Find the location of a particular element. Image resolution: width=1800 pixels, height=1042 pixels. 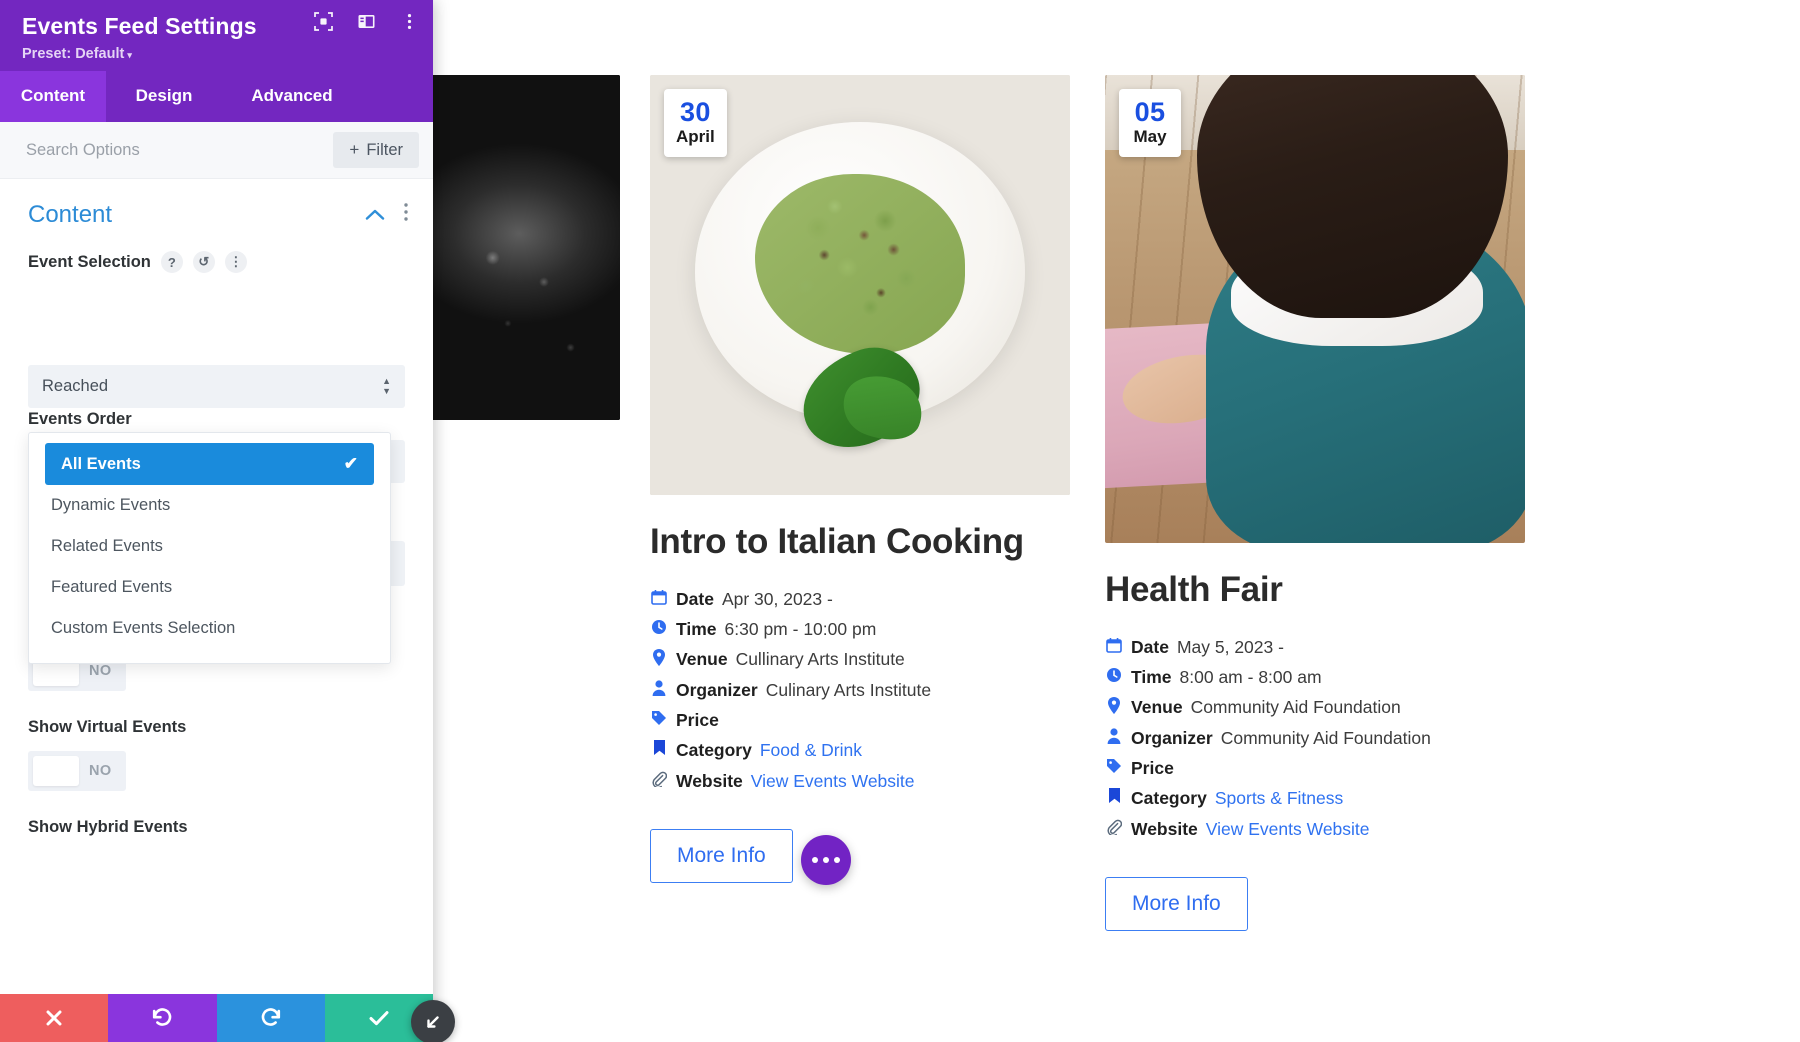

redo-button is located at coordinates (270, 1018).